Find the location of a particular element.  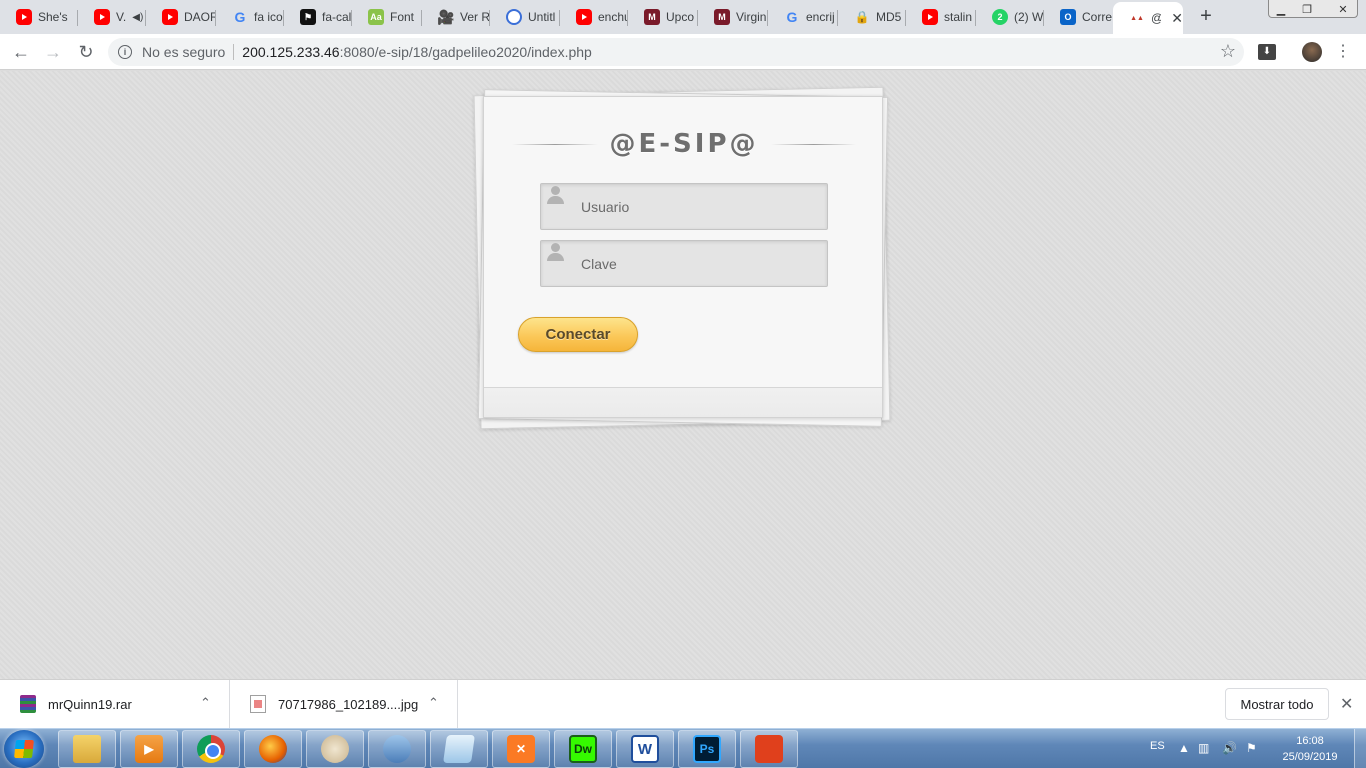

taskbar: ▶ ✕ Dw W Ps ES ▲ ▥ 🔊 ⚑ 16:08 25/09/2019 is located at coordinates (683, 748).